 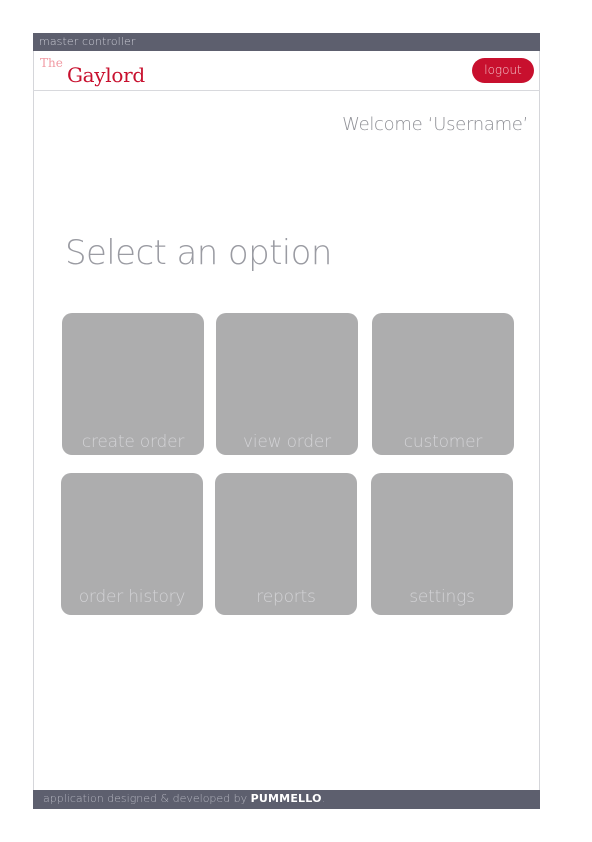 I want to click on tile-label: order history, so click(x=132, y=597).